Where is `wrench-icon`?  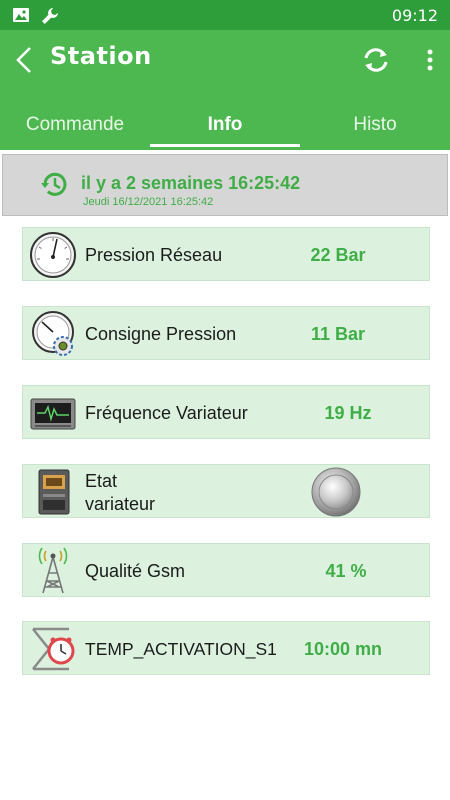 wrench-icon is located at coordinates (50, 18).